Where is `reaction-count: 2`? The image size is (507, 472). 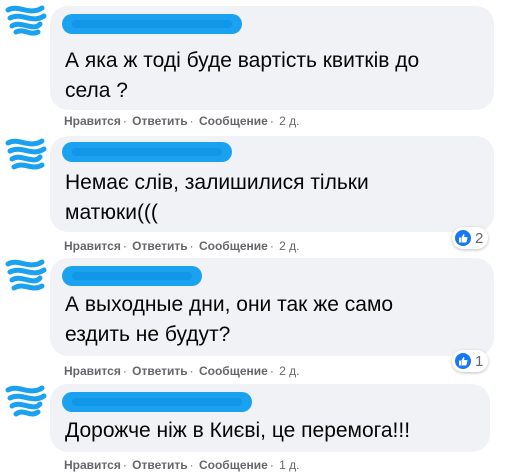 reaction-count: 2 is located at coordinates (479, 238).